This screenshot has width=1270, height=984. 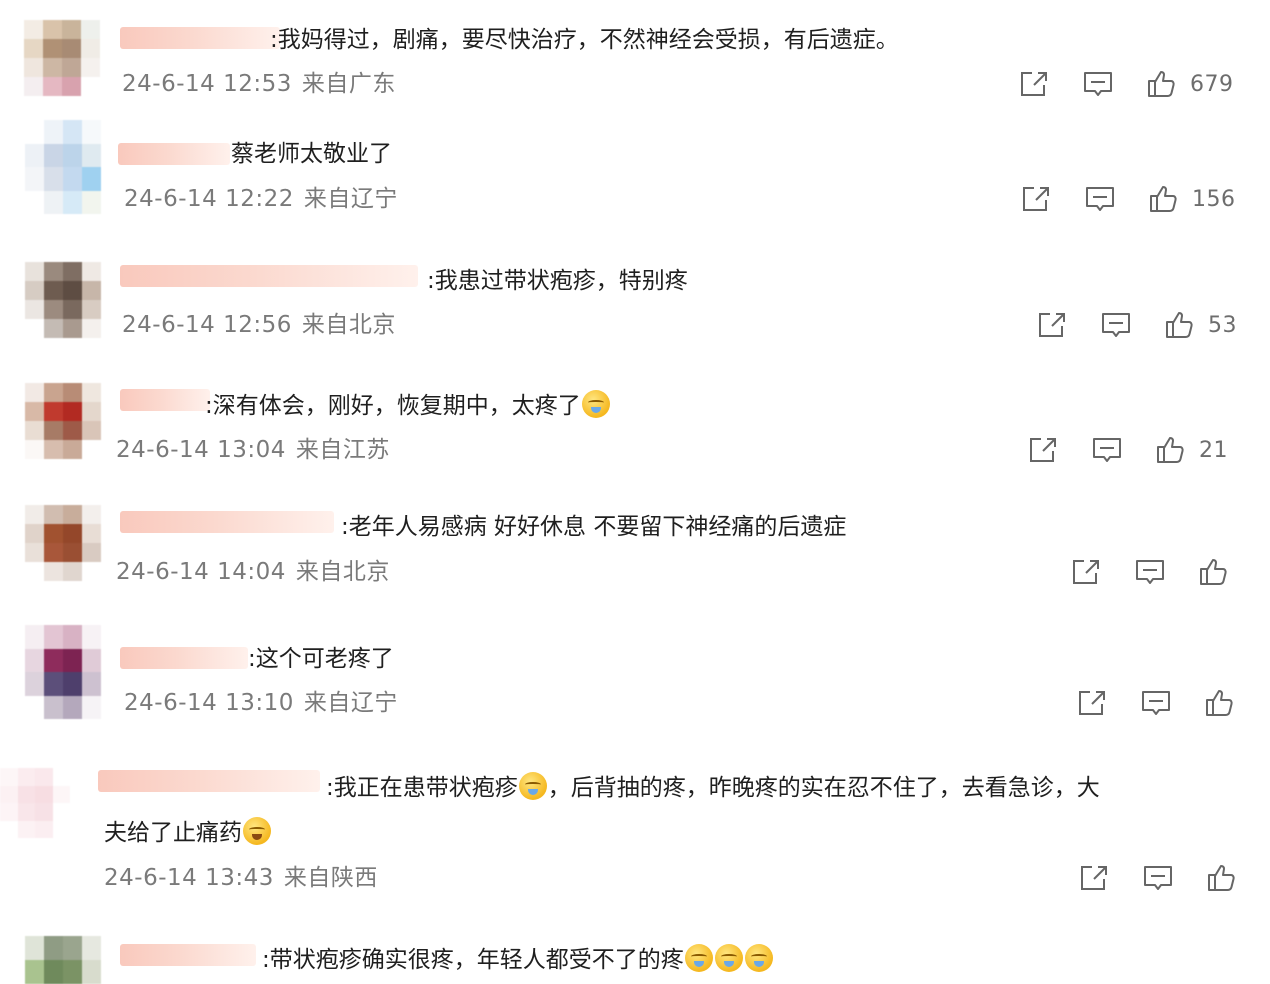 I want to click on comment-meta: 24-6-14 13:43 来自陕西, so click(x=241, y=878).